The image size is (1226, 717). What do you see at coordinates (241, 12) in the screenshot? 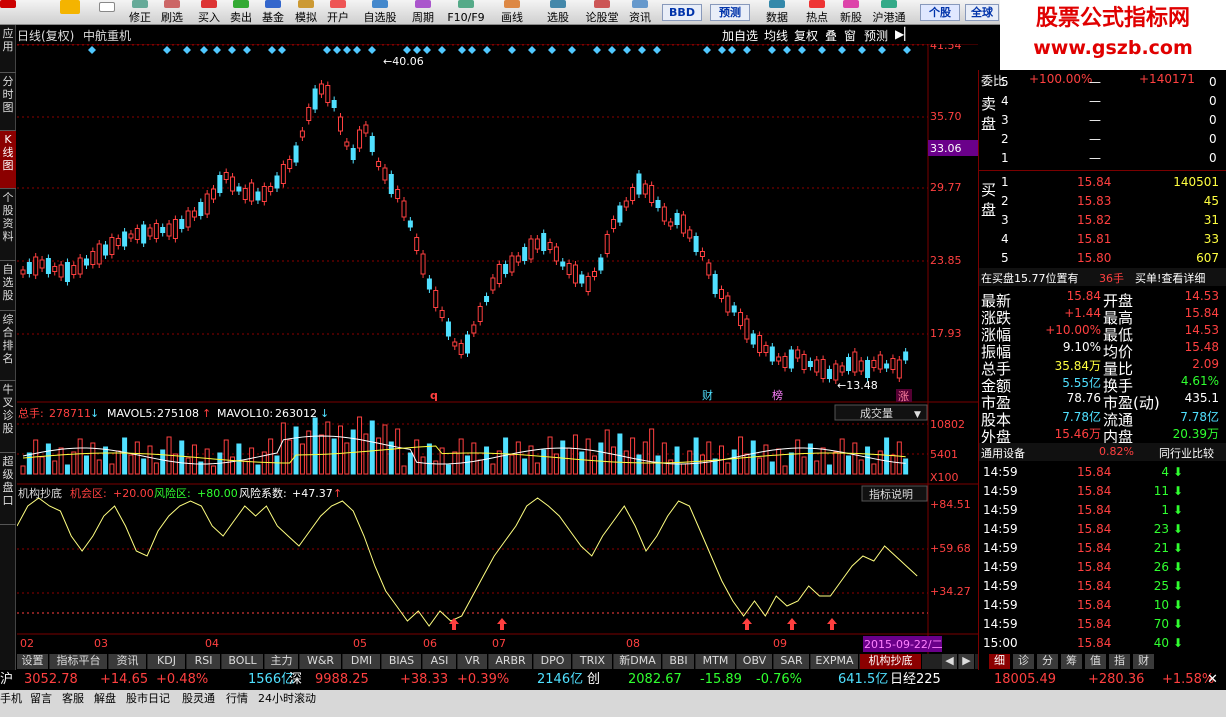
I see `toolbar-sell-button: 卖出` at bounding box center [241, 12].